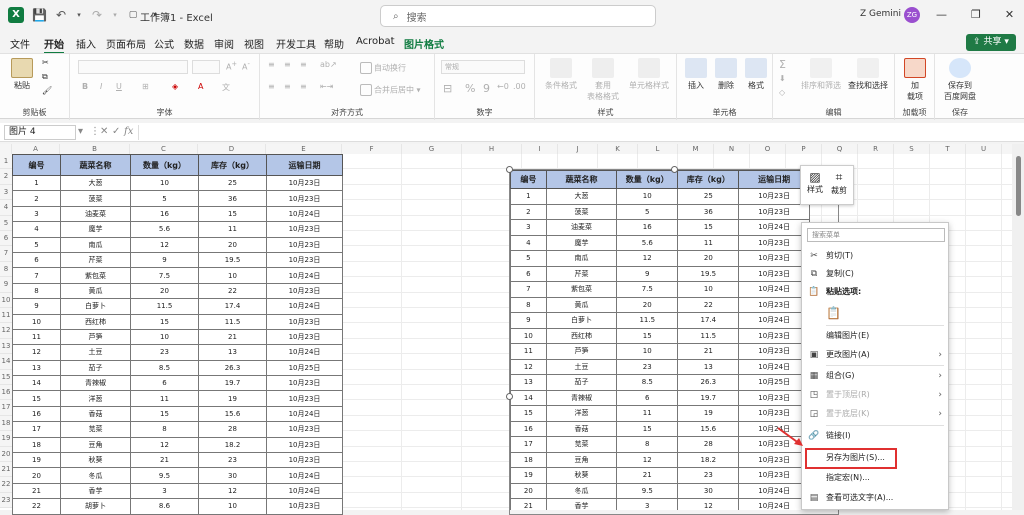  I want to click on table-cell: 19, so click(232, 398).